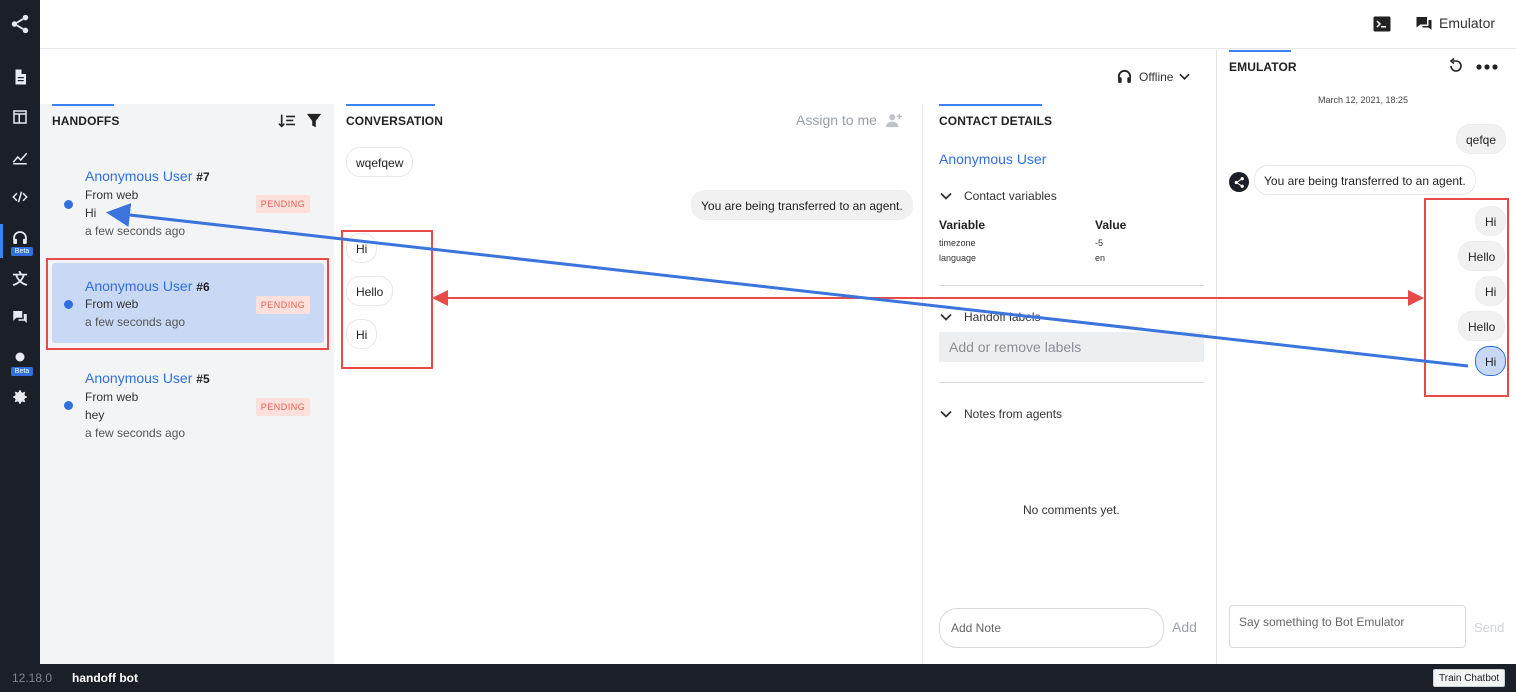 Image resolution: width=1516 pixels, height=692 pixels. What do you see at coordinates (390, 105) in the screenshot?
I see `conversation-underline` at bounding box center [390, 105].